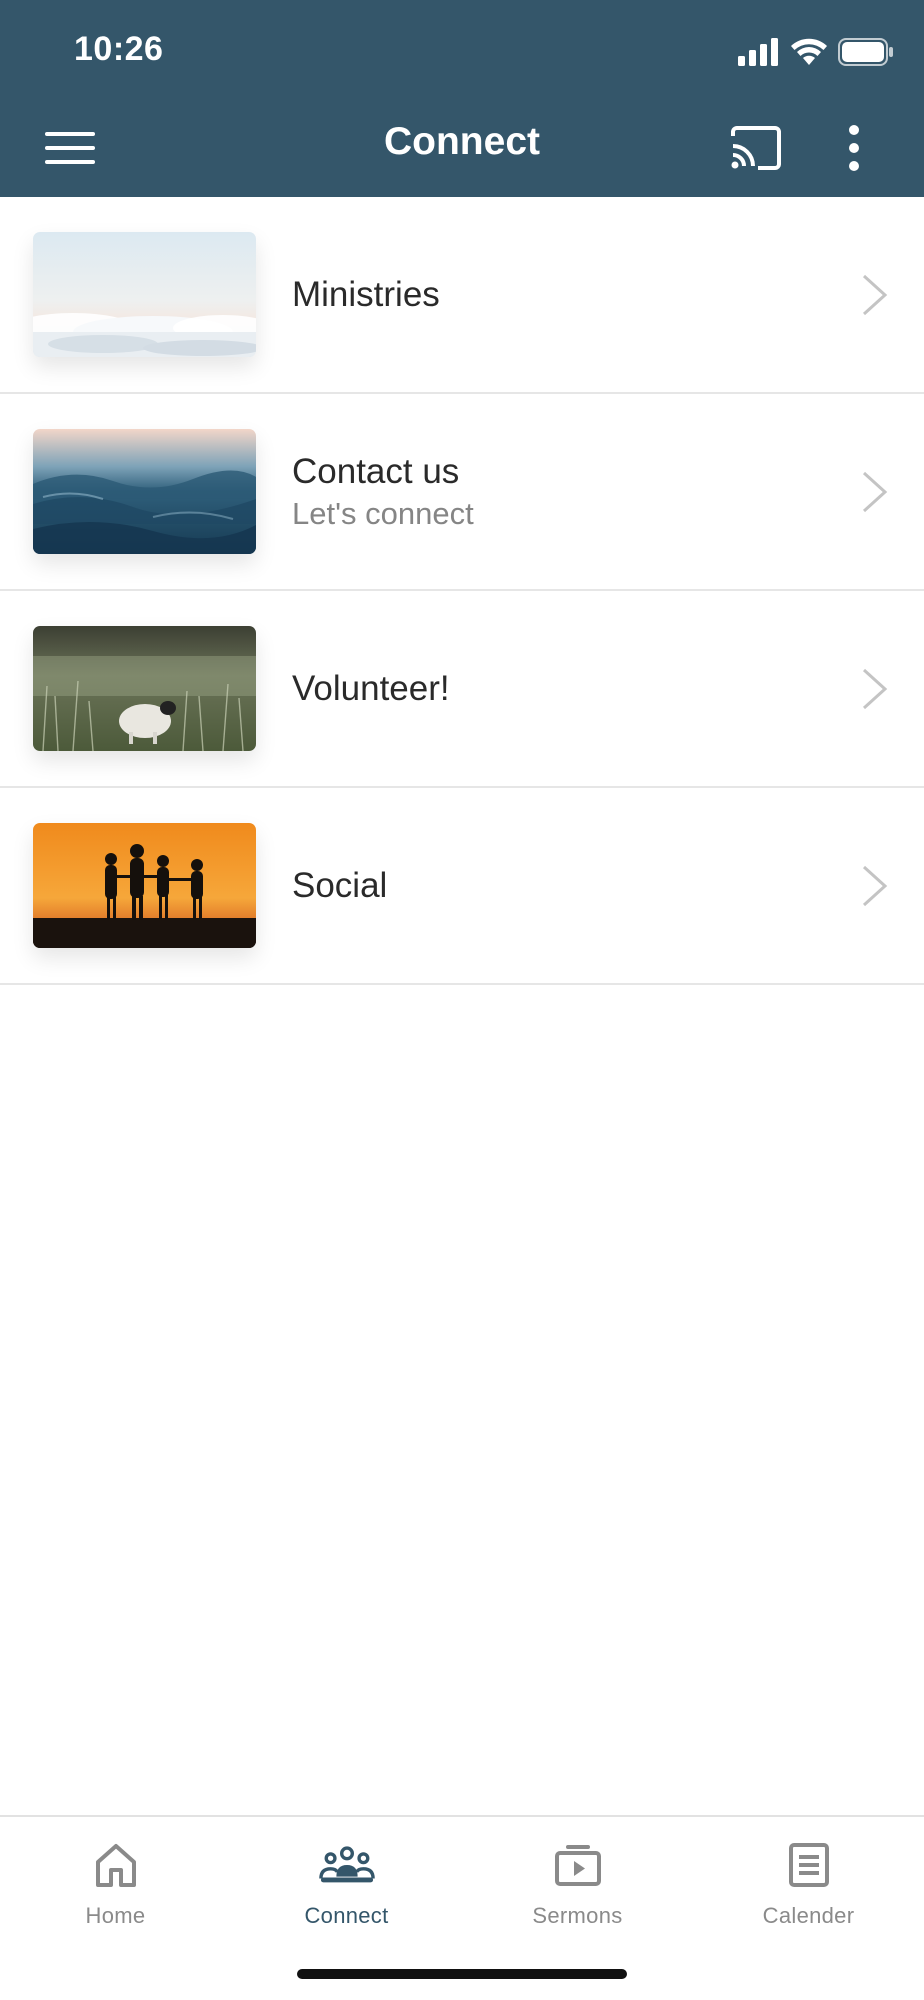  What do you see at coordinates (808, 1915) in the screenshot?
I see `tab-label: Calender` at bounding box center [808, 1915].